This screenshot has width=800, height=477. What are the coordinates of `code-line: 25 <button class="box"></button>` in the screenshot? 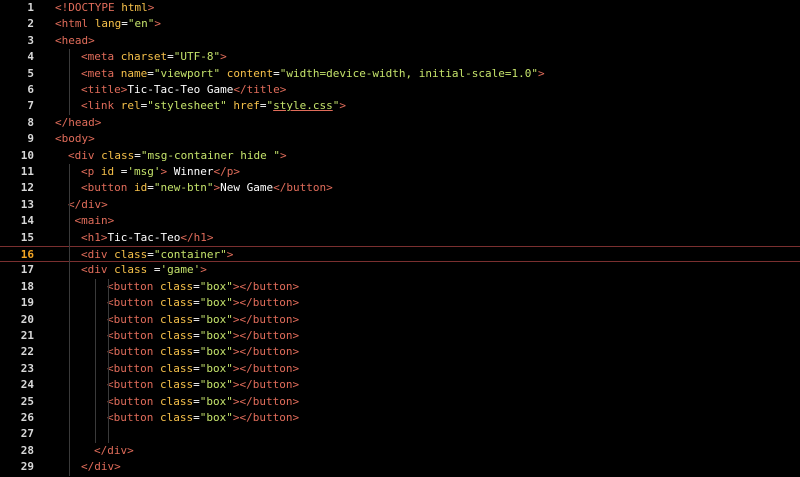 It's located at (400, 402).